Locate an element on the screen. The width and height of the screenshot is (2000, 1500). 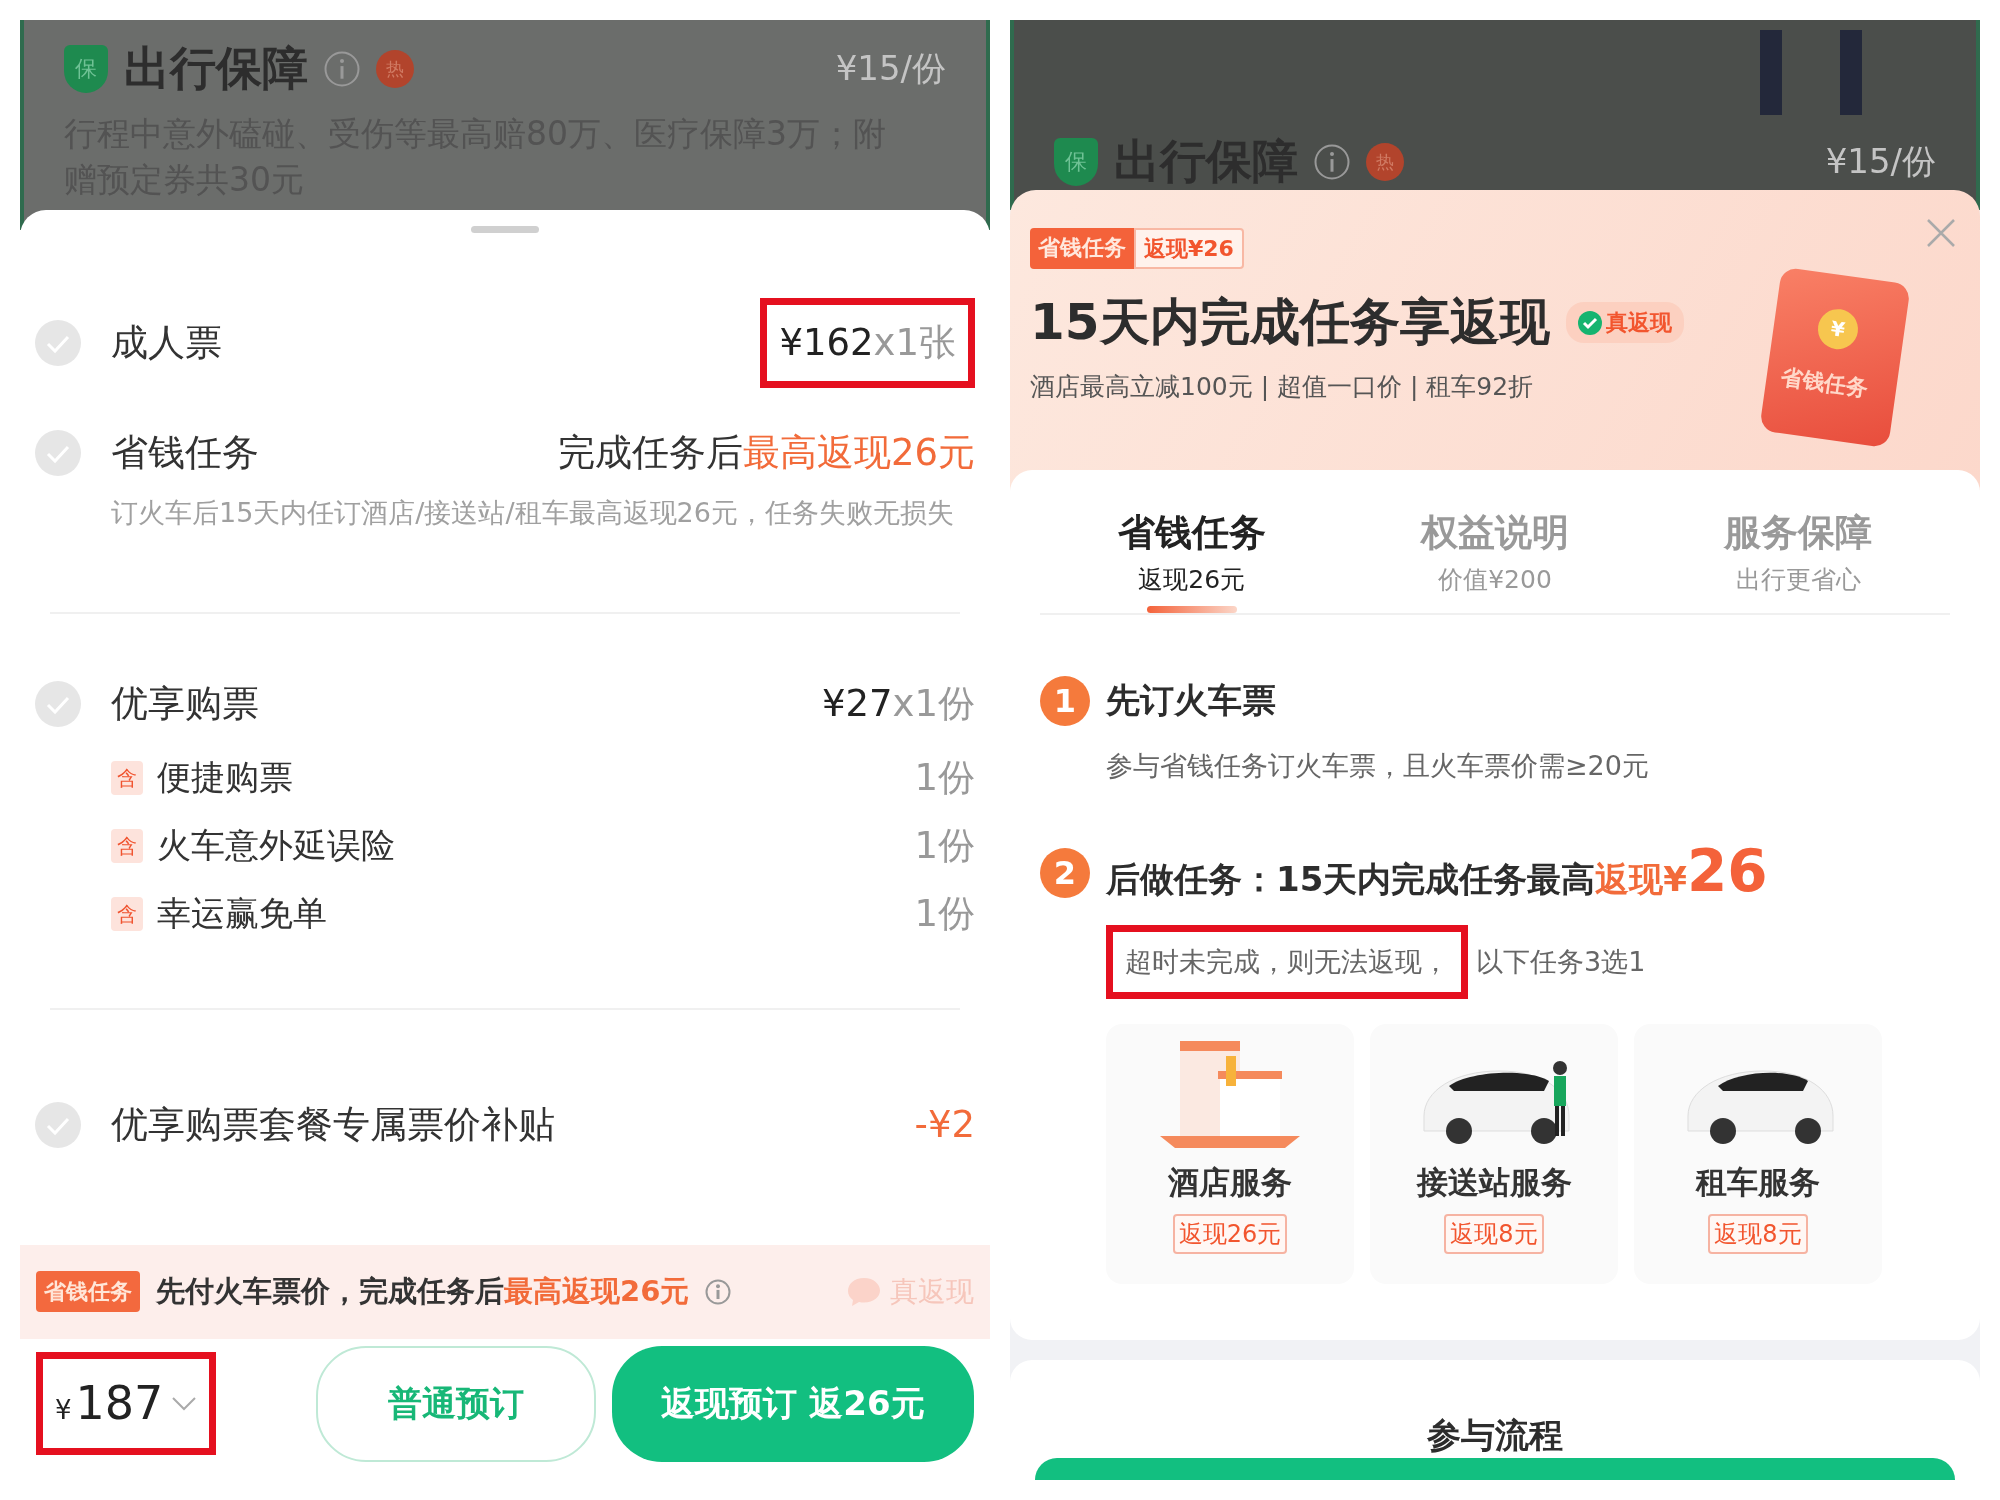
total-price: ¥187 is located at coordinates (109, 1404).